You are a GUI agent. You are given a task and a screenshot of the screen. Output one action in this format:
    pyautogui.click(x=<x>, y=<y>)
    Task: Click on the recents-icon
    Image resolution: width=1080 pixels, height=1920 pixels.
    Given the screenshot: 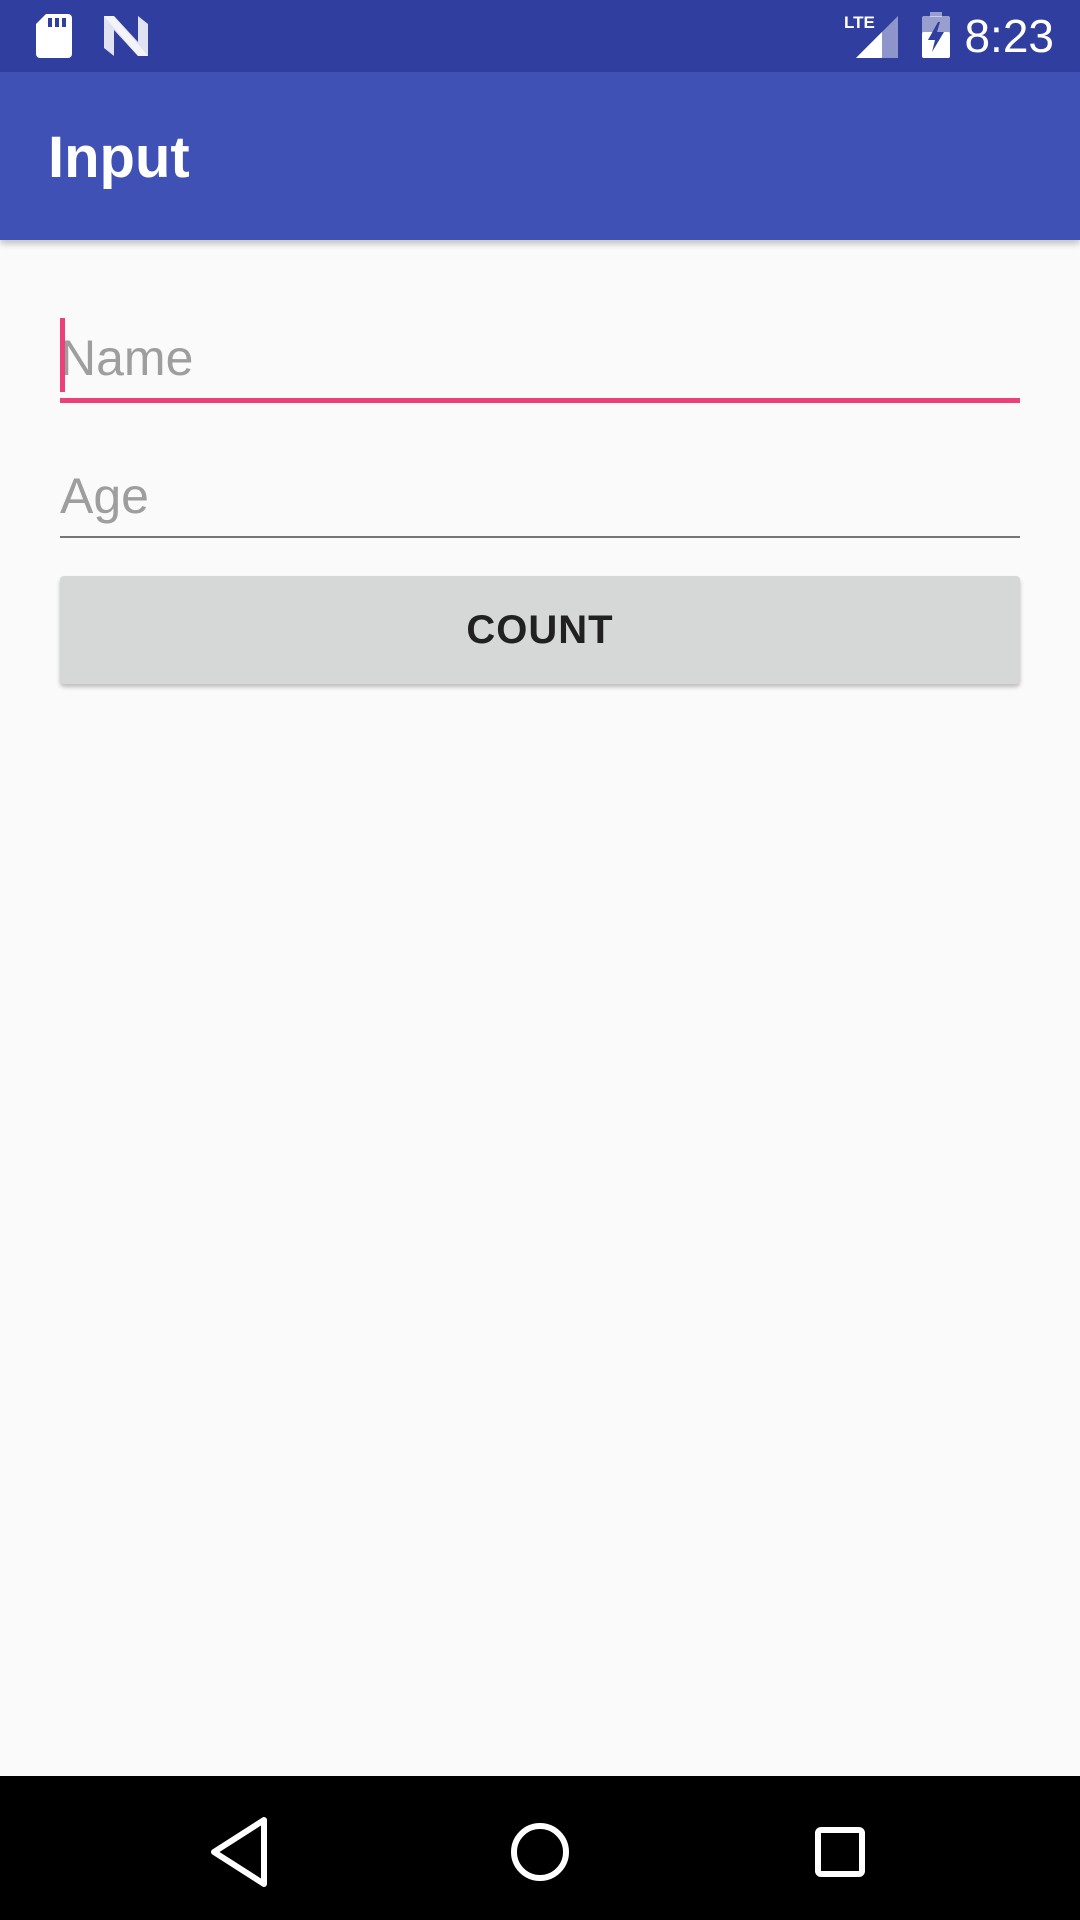 What is the action you would take?
    pyautogui.click(x=840, y=1852)
    